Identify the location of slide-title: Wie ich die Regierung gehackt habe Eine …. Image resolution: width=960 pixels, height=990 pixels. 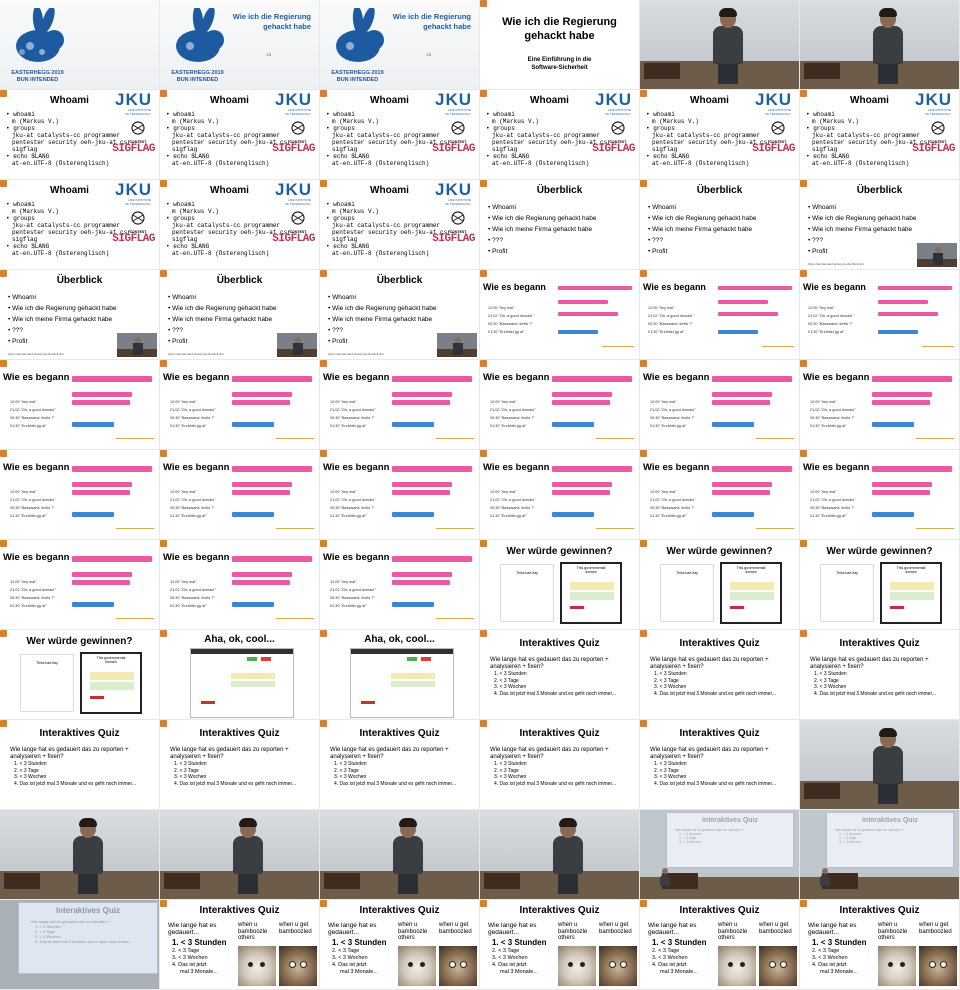
(560, 45).